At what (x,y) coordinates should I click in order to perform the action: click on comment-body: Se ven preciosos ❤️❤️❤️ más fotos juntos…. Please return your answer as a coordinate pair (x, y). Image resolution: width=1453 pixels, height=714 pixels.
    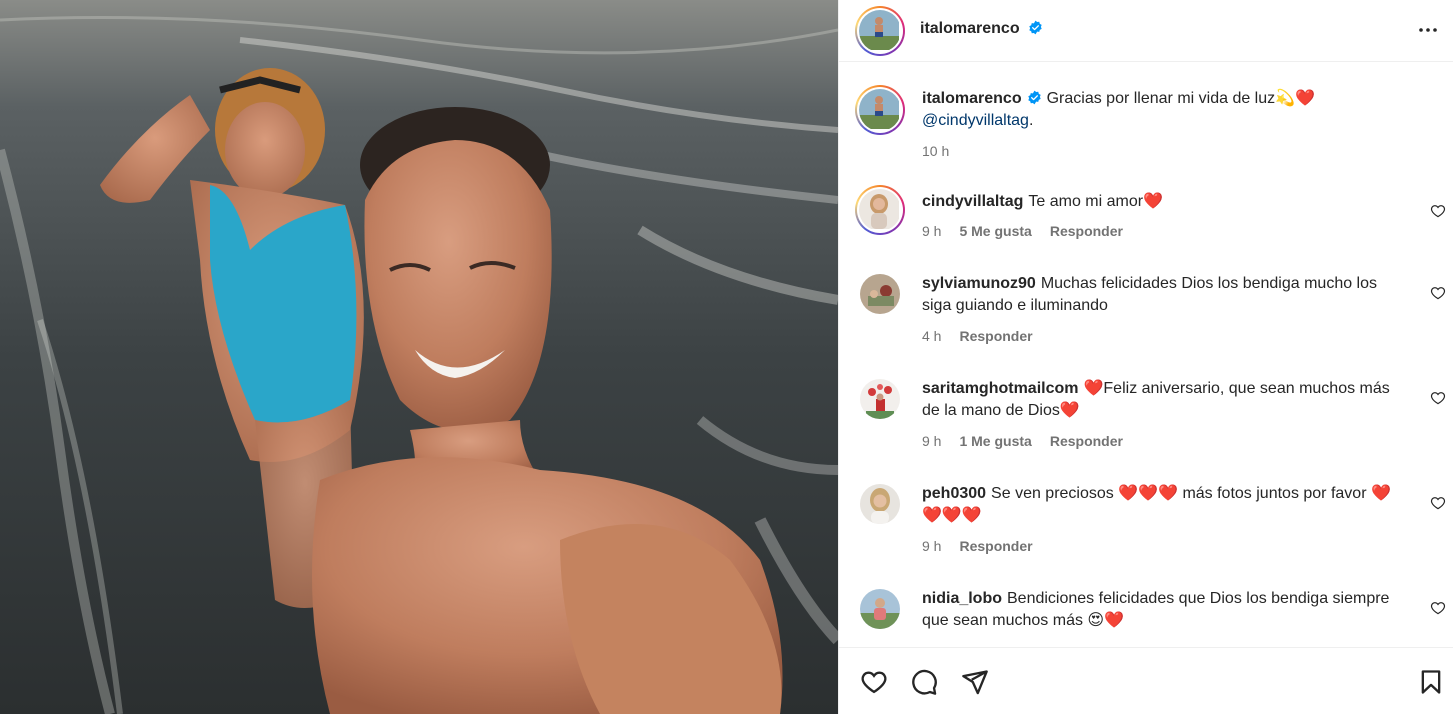
    Looking at the image, I should click on (1156, 504).